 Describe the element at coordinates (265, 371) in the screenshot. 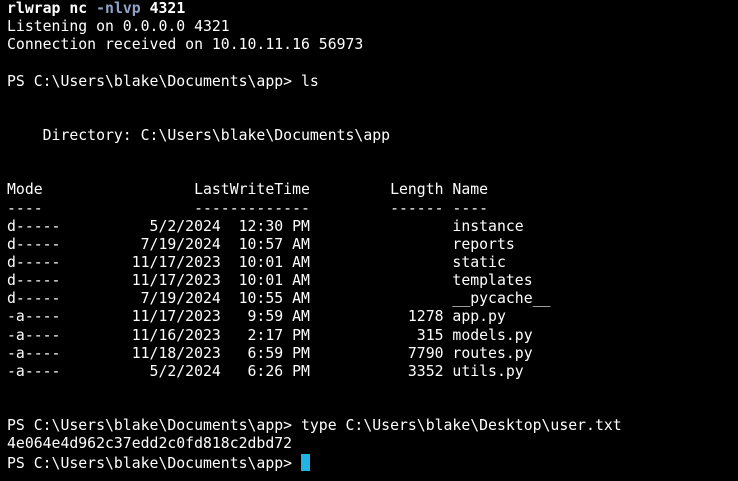

I see `listing-row: -a---- 5/2/2024 6:26 PM 3352 utils.py` at that location.